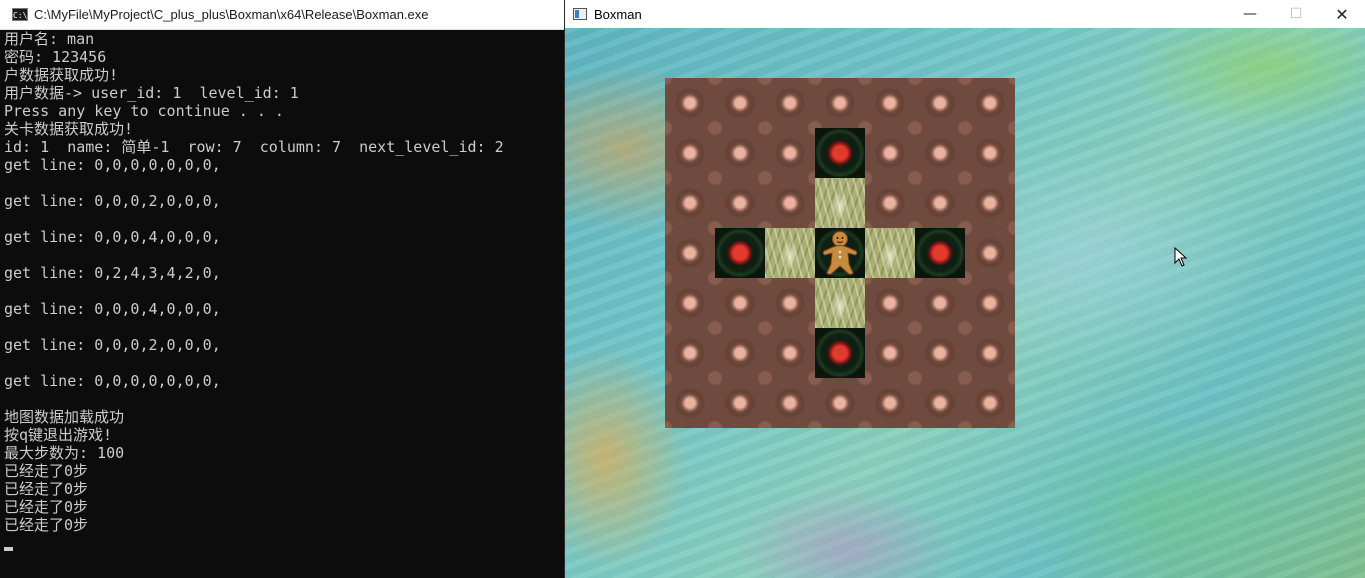 This screenshot has width=1365, height=578. Describe the element at coordinates (1296, 14) in the screenshot. I see `maximize-button: ☐` at that location.